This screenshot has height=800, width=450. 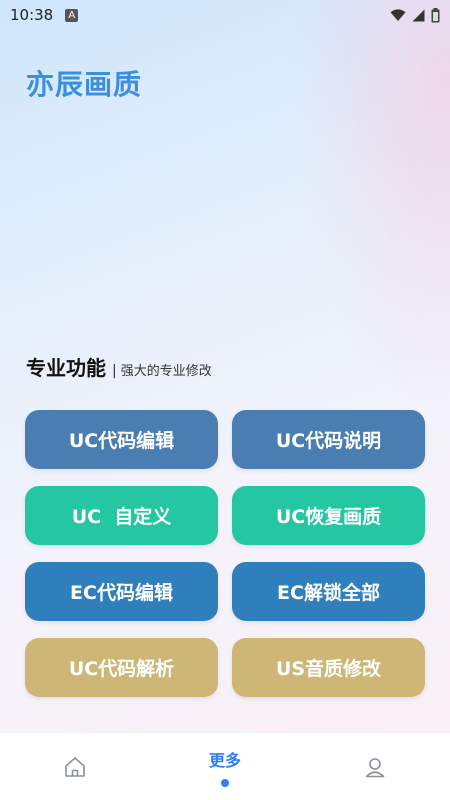 I want to click on battery-icon, so click(x=435, y=14).